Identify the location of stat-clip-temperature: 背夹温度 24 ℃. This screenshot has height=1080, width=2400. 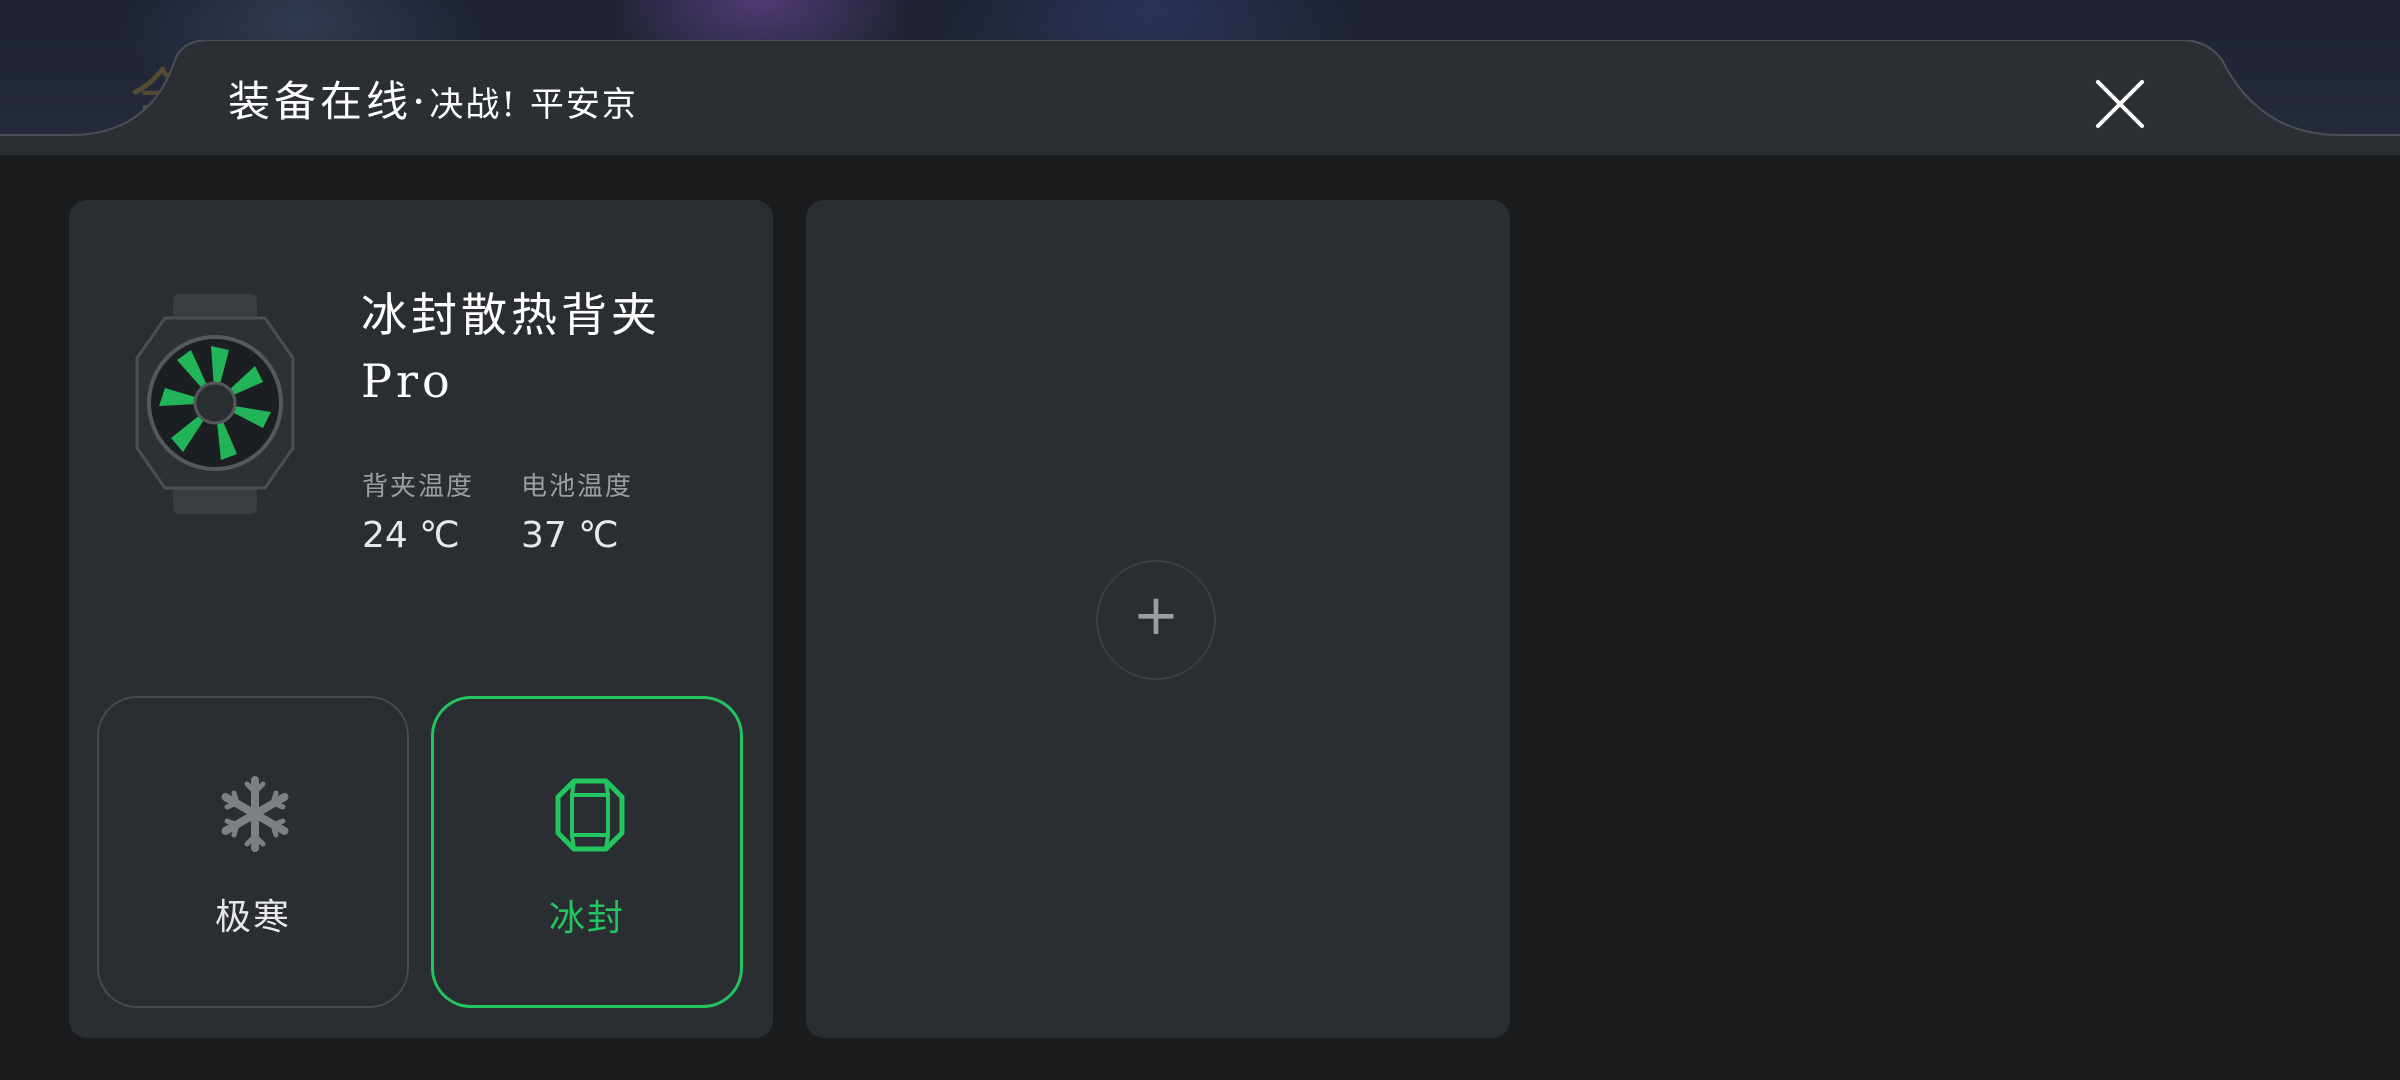
(418, 511).